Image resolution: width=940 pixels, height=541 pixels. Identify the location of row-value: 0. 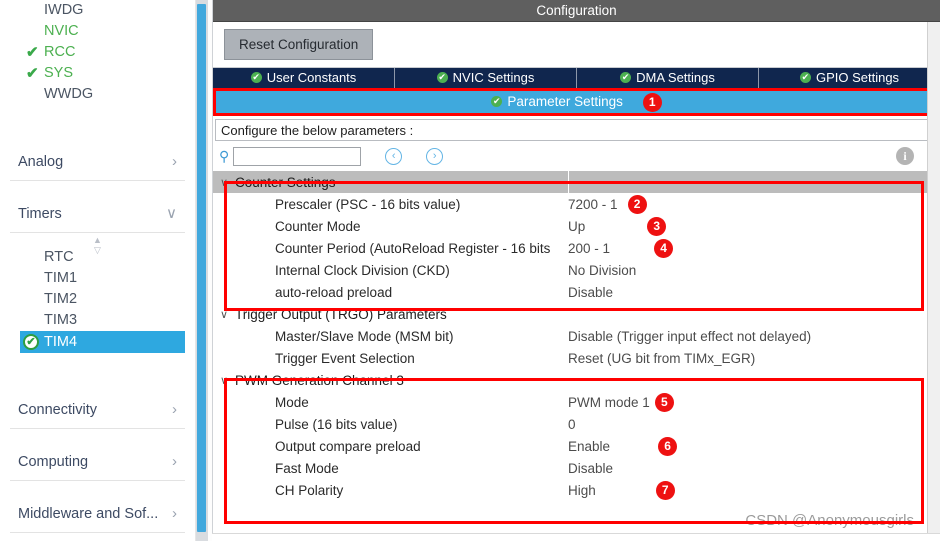
(572, 424).